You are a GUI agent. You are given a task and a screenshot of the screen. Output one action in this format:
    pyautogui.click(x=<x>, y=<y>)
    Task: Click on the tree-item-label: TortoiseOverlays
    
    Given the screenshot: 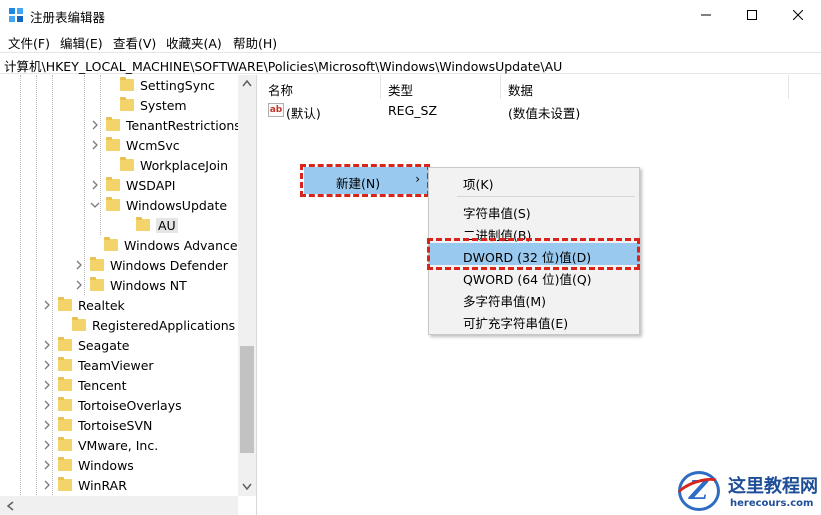 What is the action you would take?
    pyautogui.click(x=130, y=405)
    